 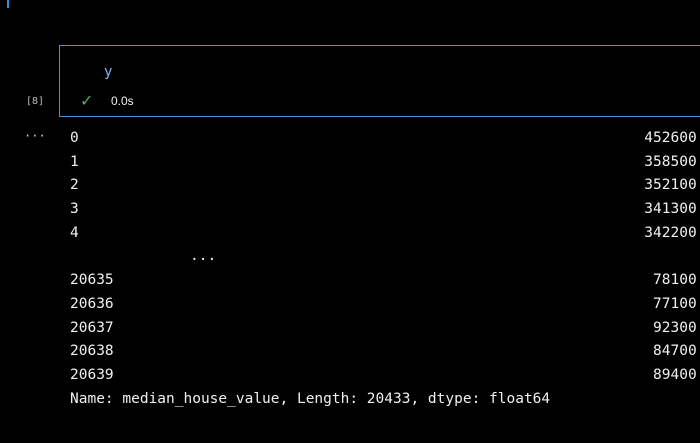 I want to click on output-row: 20637 92300.0, so click(x=385, y=331).